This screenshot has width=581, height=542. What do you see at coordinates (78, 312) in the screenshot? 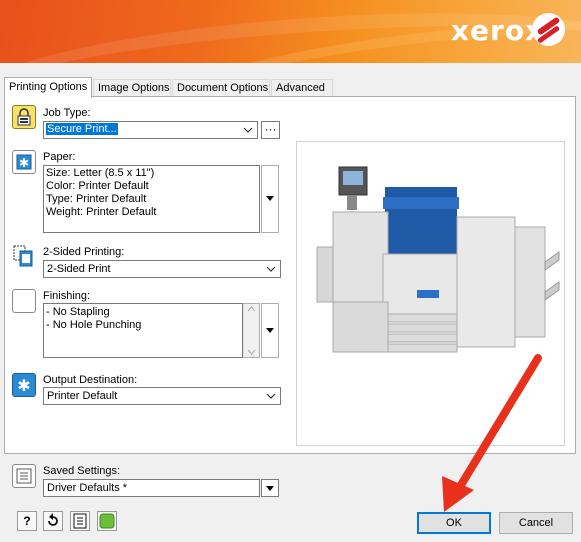
I see `finishing-stapling-line: - No Stapling` at bounding box center [78, 312].